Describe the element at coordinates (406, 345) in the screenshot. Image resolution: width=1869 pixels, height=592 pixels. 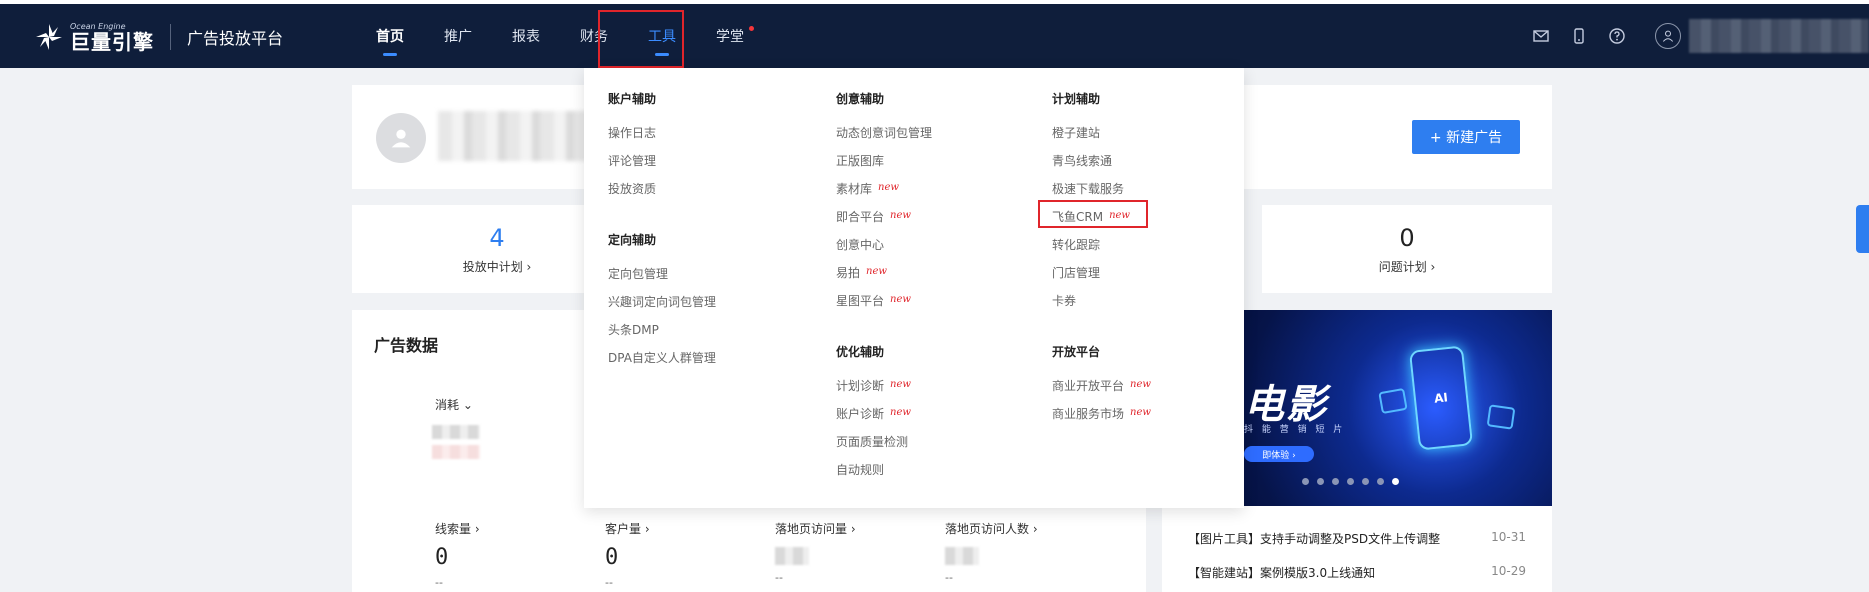
I see `ad-data-title: 广告数据` at that location.